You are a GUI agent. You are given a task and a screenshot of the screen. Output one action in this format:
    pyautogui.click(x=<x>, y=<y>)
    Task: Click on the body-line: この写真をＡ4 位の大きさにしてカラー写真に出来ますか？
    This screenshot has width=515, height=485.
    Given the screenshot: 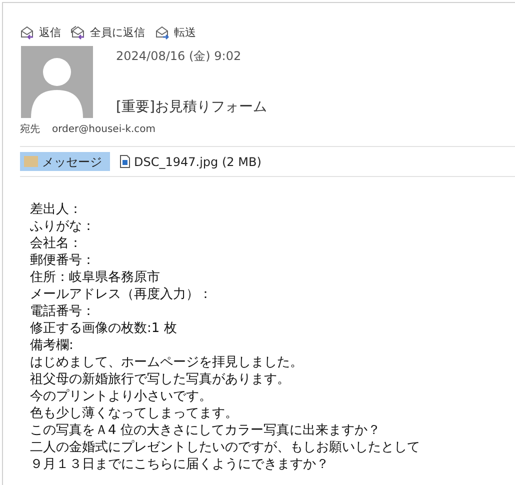 What is the action you would take?
    pyautogui.click(x=206, y=430)
    